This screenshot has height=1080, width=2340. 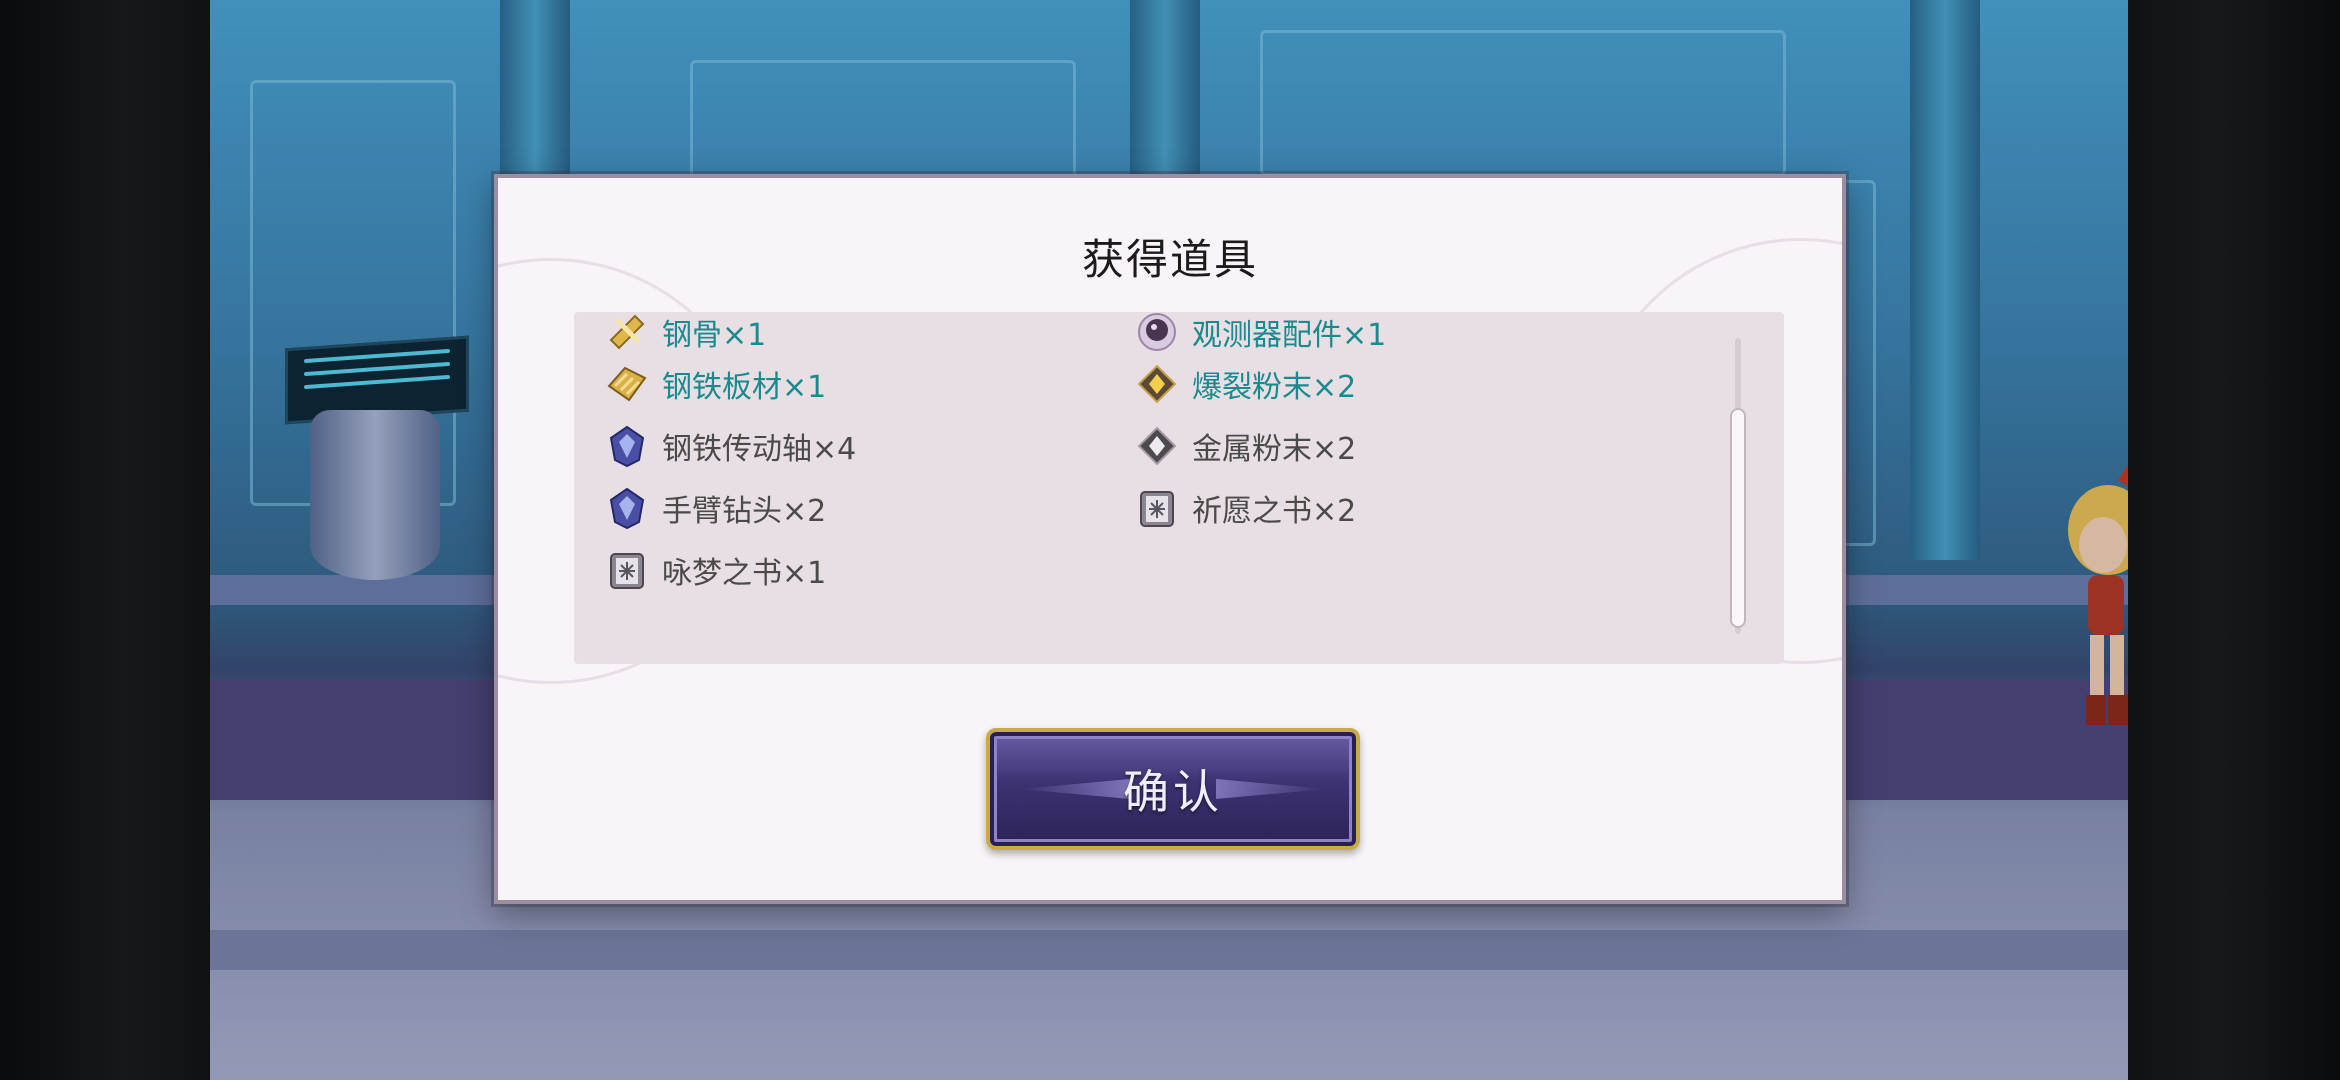 What do you see at coordinates (1173, 792) in the screenshot?
I see `confirm-button-label: 确认` at bounding box center [1173, 792].